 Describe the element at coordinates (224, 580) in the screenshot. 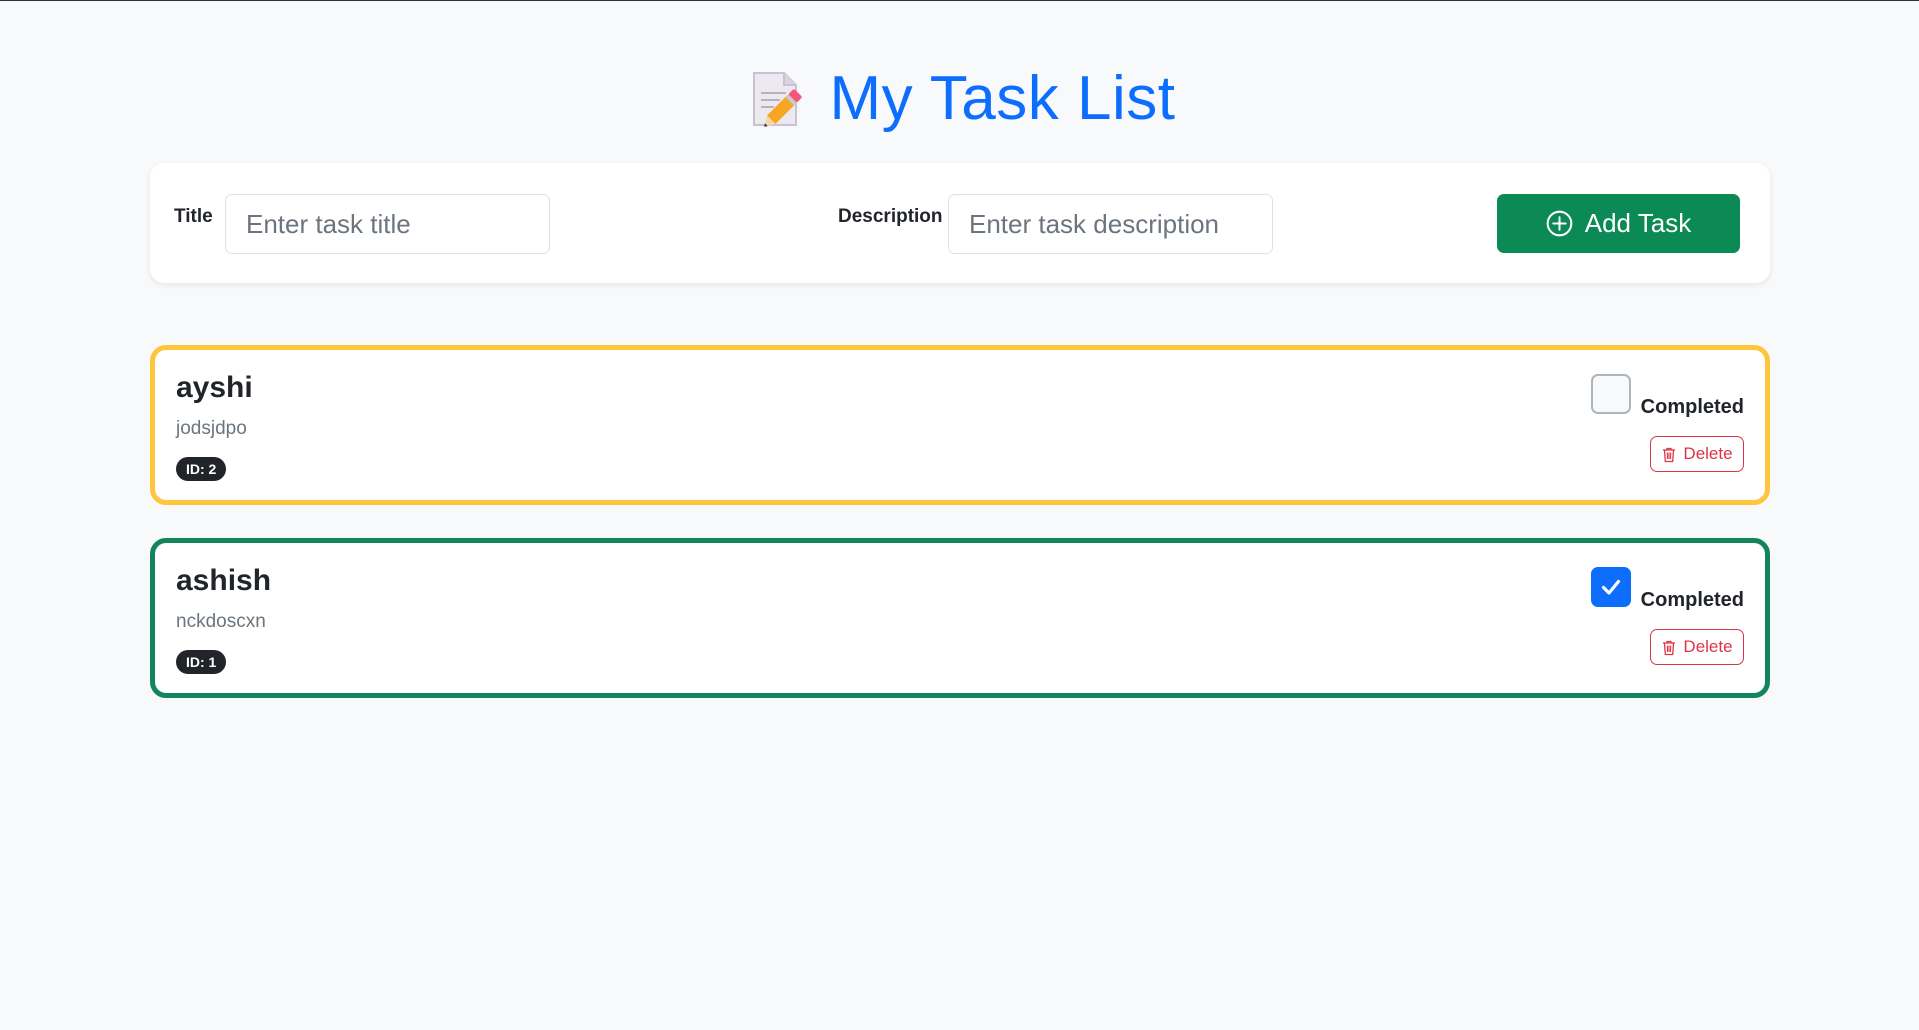

I see `task-title: ashish` at that location.